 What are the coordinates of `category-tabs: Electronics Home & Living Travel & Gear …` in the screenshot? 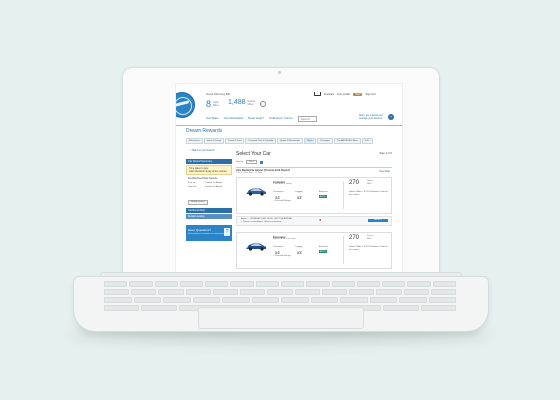 It's located at (280, 141).